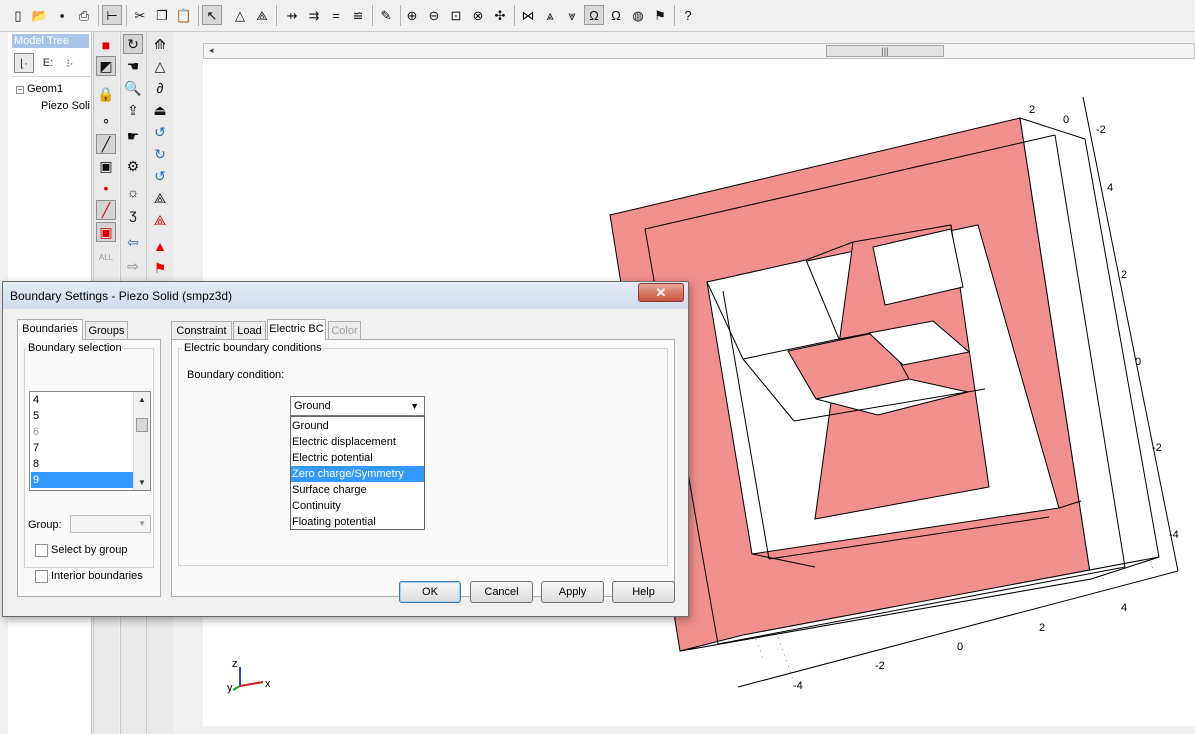 The width and height of the screenshot is (1195, 734). I want to click on help-button: Help, so click(643, 592).